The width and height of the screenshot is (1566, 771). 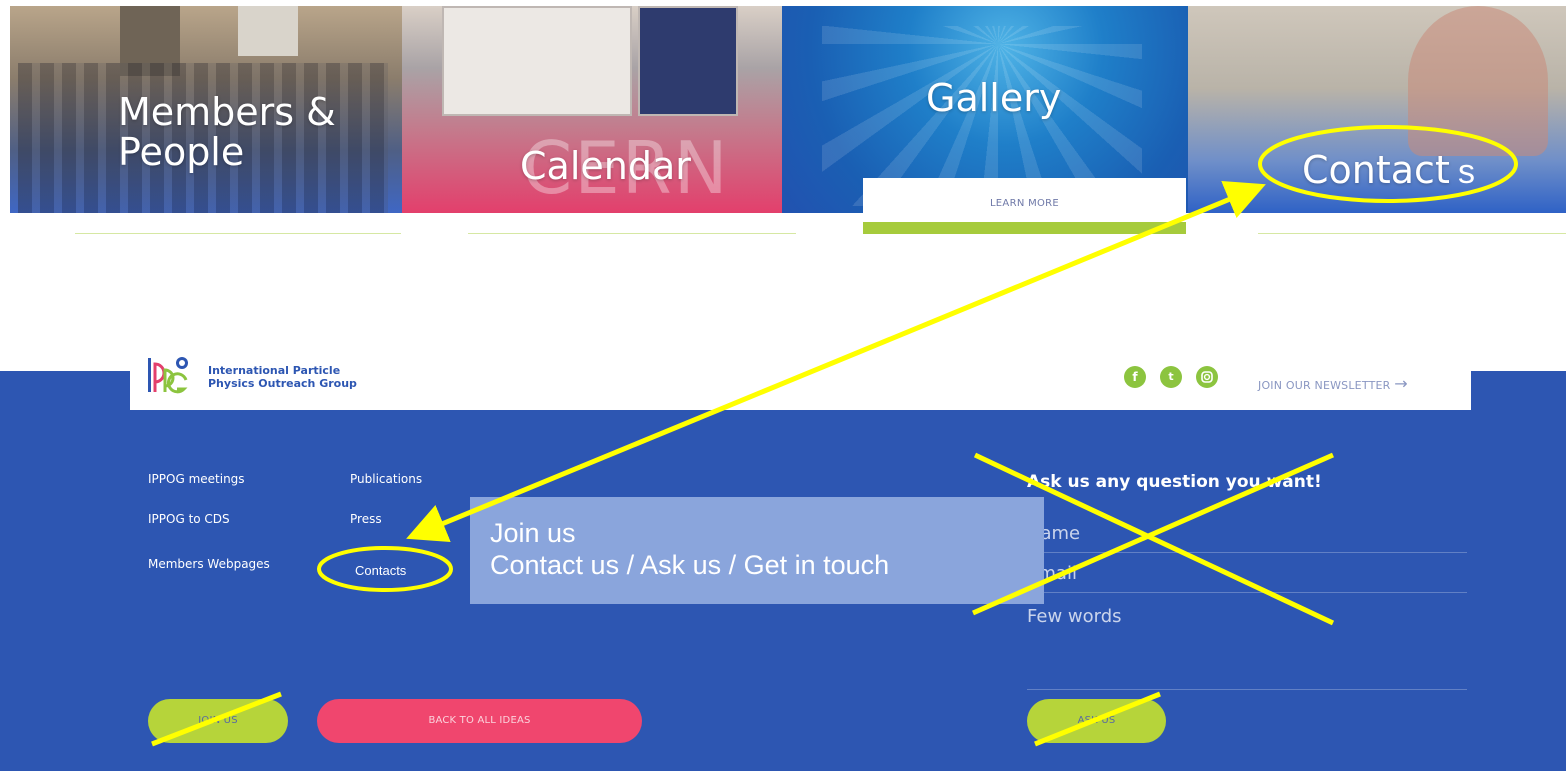 I want to click on newsletter-label: JOIN OUR NEWSLETTER, so click(x=1324, y=385).